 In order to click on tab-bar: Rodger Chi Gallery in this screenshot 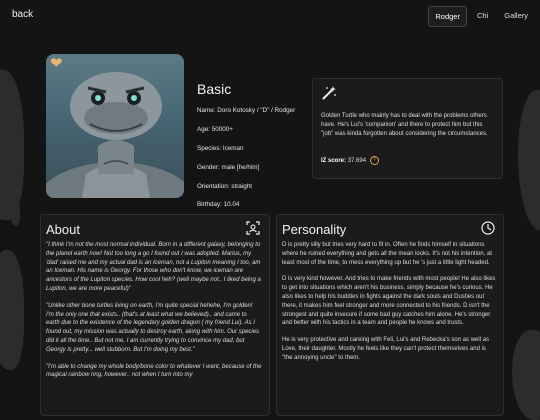, I will do `click(481, 16)`.